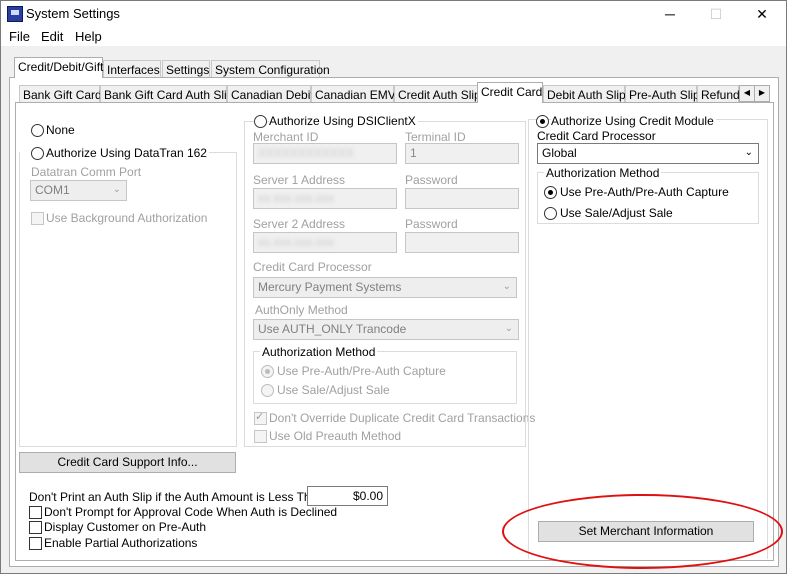 Image resolution: width=787 pixels, height=574 pixels. I want to click on title-bar: System Settings ─ ☐ ✕, so click(393, 14).